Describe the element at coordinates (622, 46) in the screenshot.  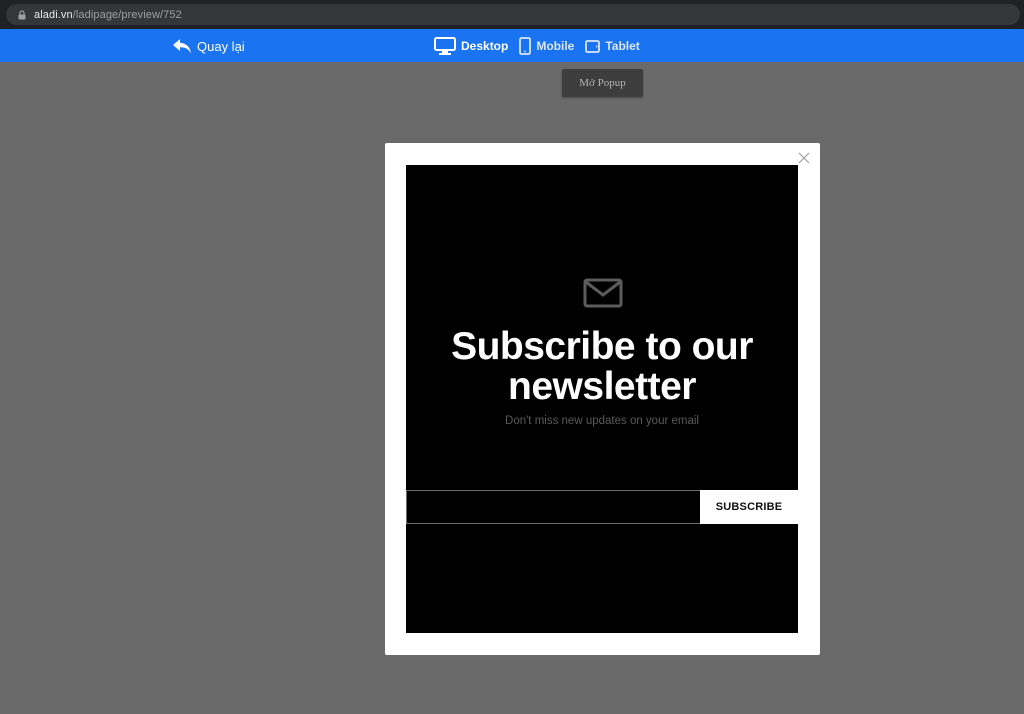
I see `device-tablet-label: Tablet` at that location.